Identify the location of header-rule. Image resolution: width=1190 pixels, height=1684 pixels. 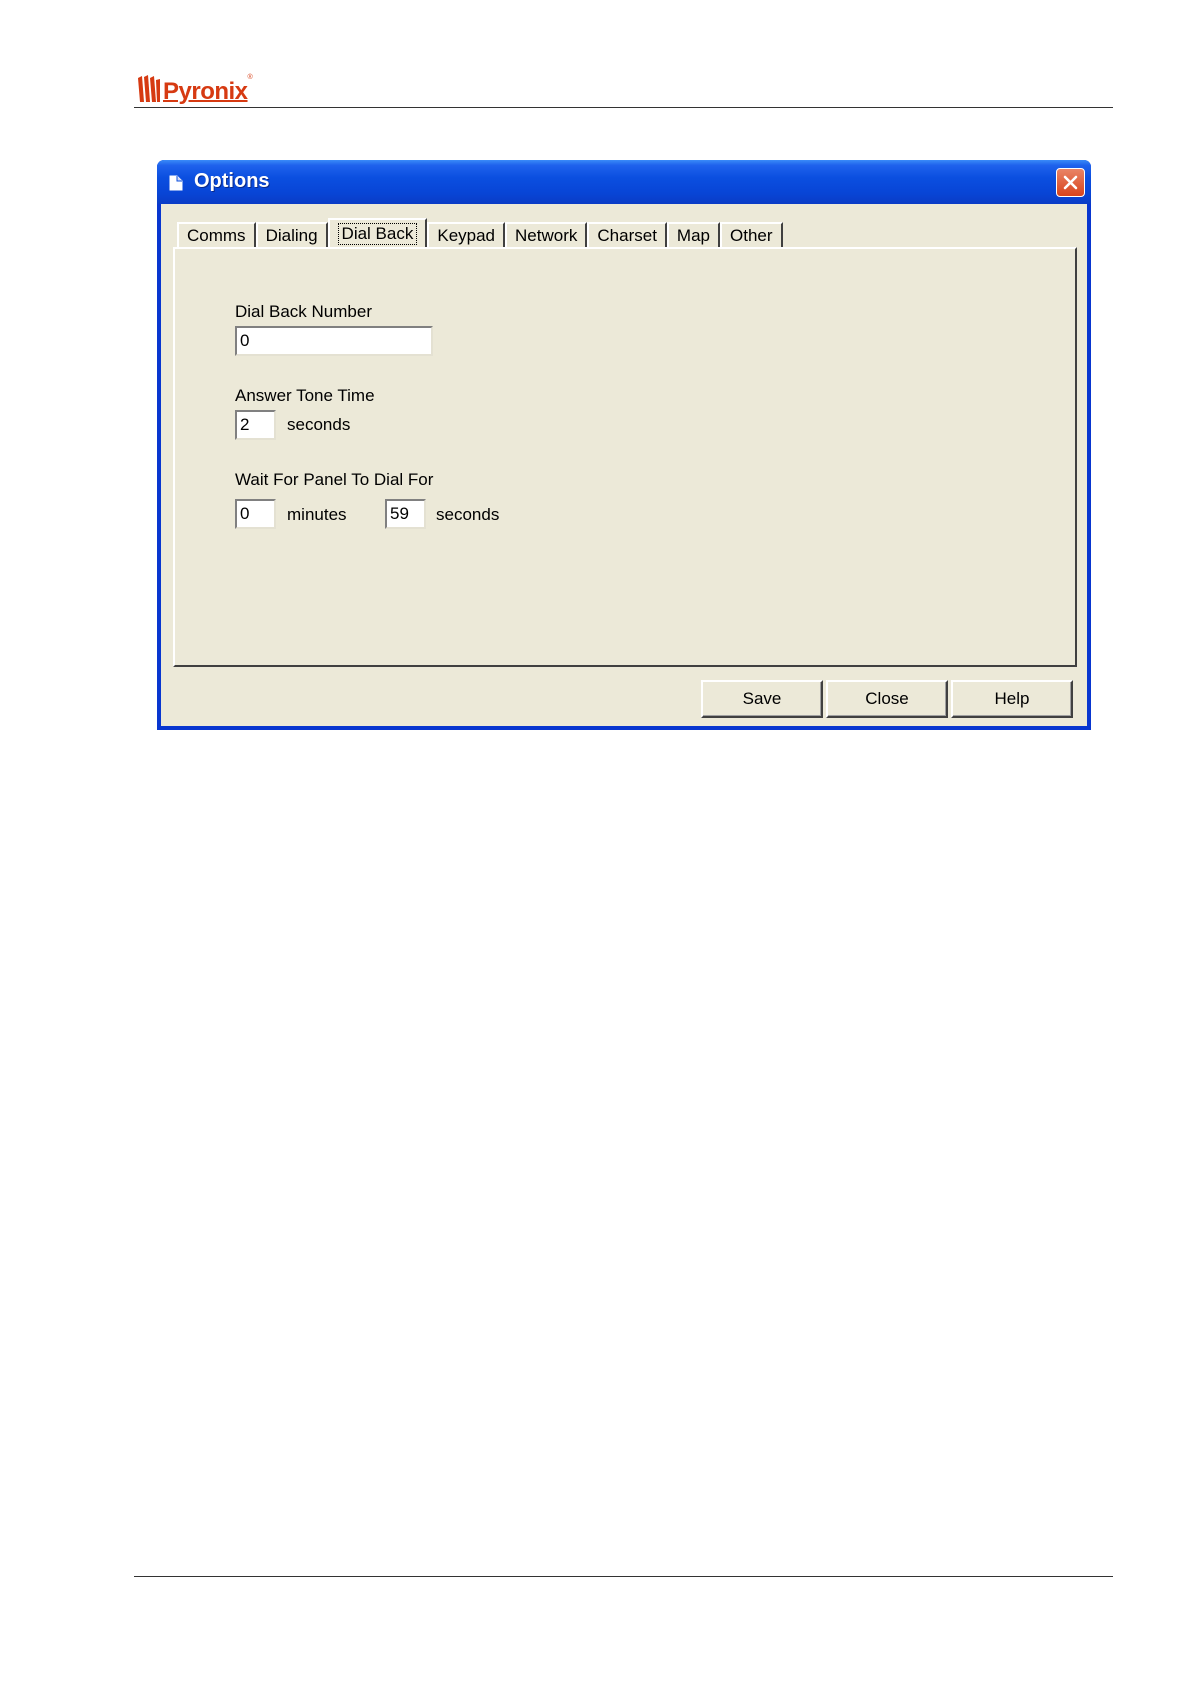
(623, 107).